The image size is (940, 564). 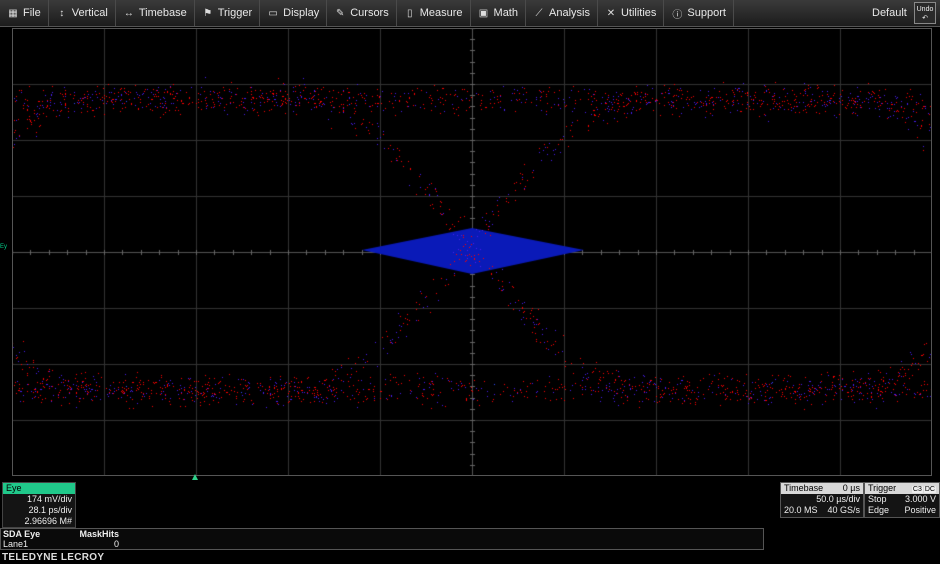 What do you see at coordinates (706, 13) in the screenshot?
I see `menu-label: Support` at bounding box center [706, 13].